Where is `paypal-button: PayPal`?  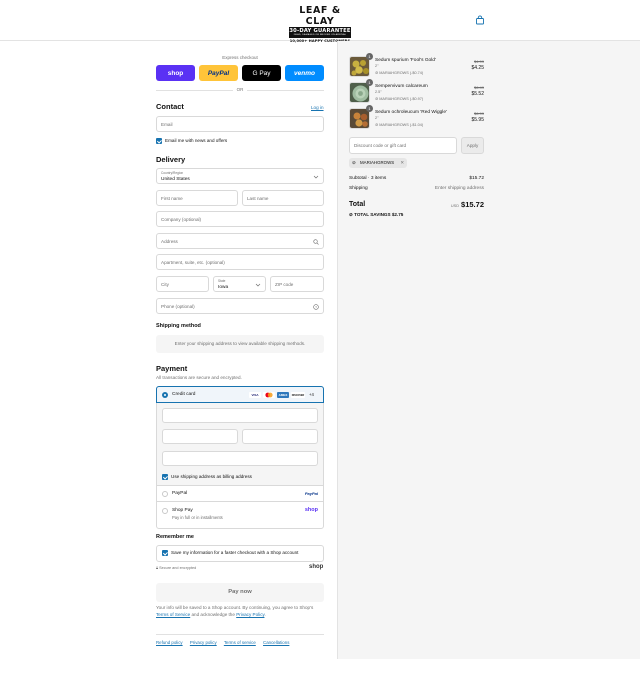
paypal-button: PayPal is located at coordinates (218, 73).